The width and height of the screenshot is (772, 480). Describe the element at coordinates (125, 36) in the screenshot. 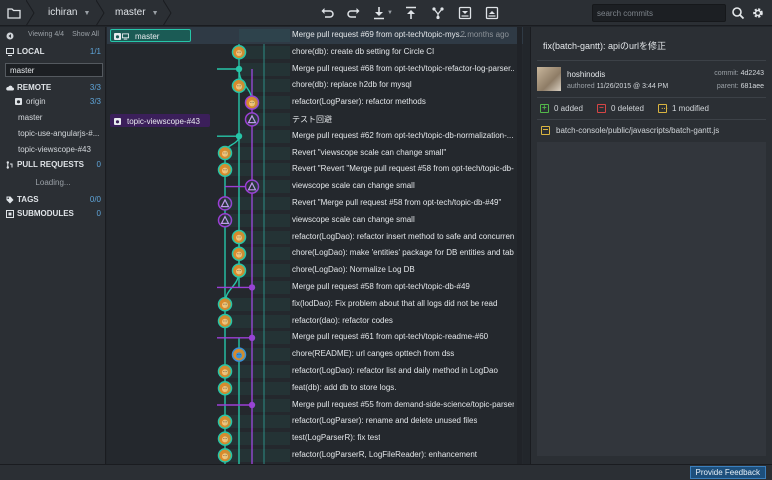

I see `monitor-icon` at that location.